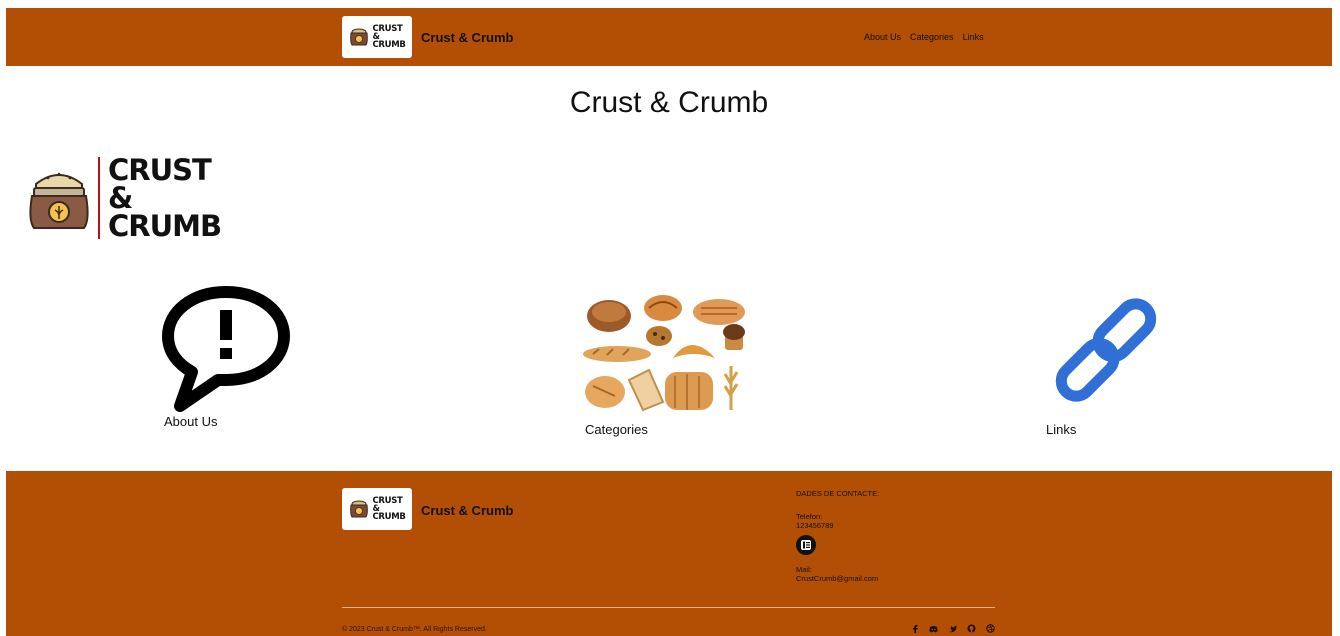 The height and width of the screenshot is (636, 1340). I want to click on brand-link: CRUST & CRUMB Crust & Crumb, so click(427, 37).